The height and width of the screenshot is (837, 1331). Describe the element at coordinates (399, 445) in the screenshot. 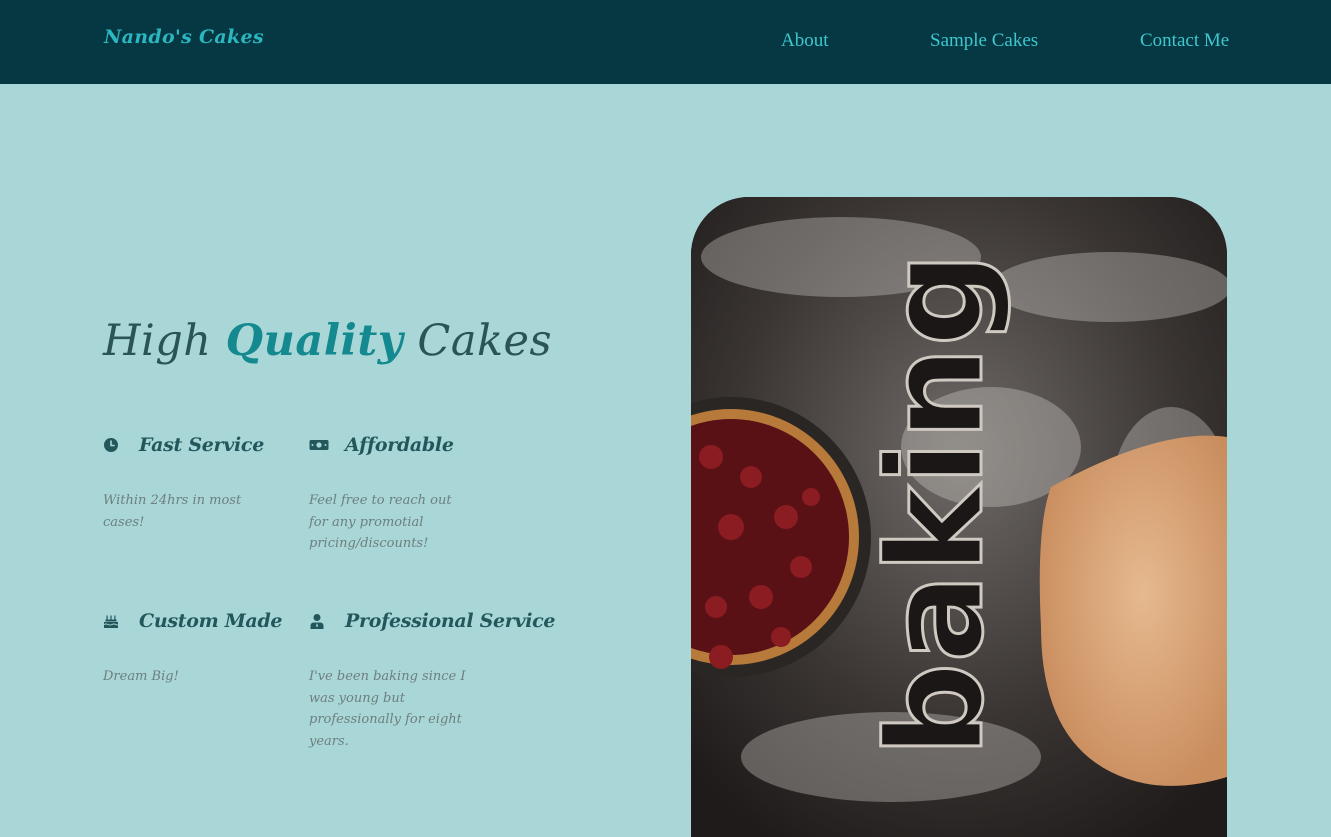

I see `feature-title: Affordable` at that location.